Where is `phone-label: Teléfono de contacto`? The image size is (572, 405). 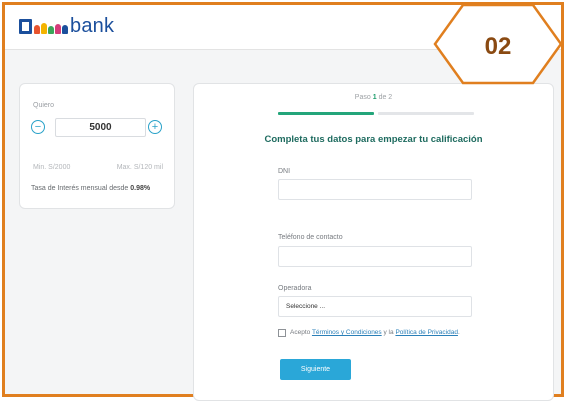 phone-label: Teléfono de contacto is located at coordinates (310, 237).